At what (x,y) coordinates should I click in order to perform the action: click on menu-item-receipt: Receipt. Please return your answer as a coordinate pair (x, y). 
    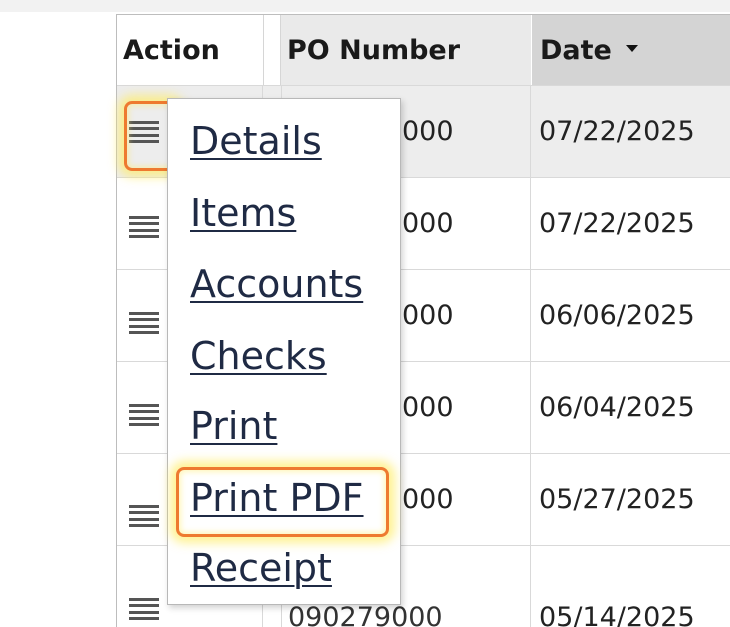
    Looking at the image, I should click on (261, 568).